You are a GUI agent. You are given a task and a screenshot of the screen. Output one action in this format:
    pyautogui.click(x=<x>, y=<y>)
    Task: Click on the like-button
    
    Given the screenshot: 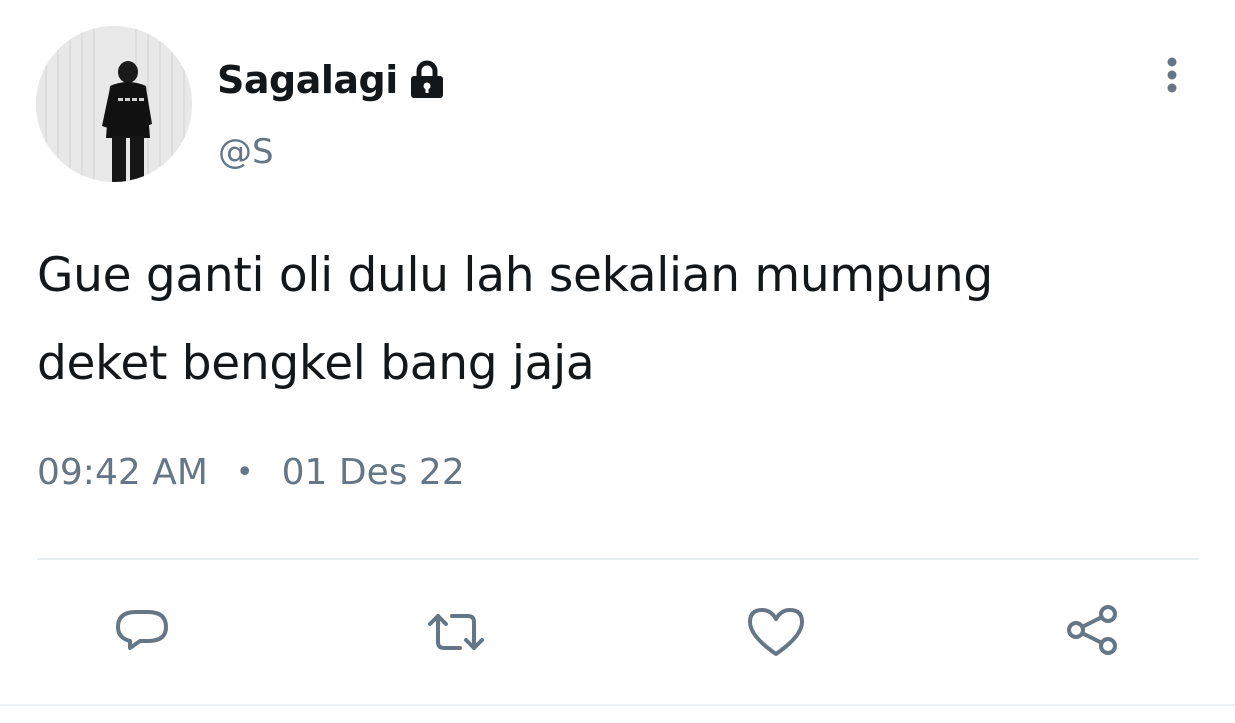 What is the action you would take?
    pyautogui.click(x=776, y=632)
    